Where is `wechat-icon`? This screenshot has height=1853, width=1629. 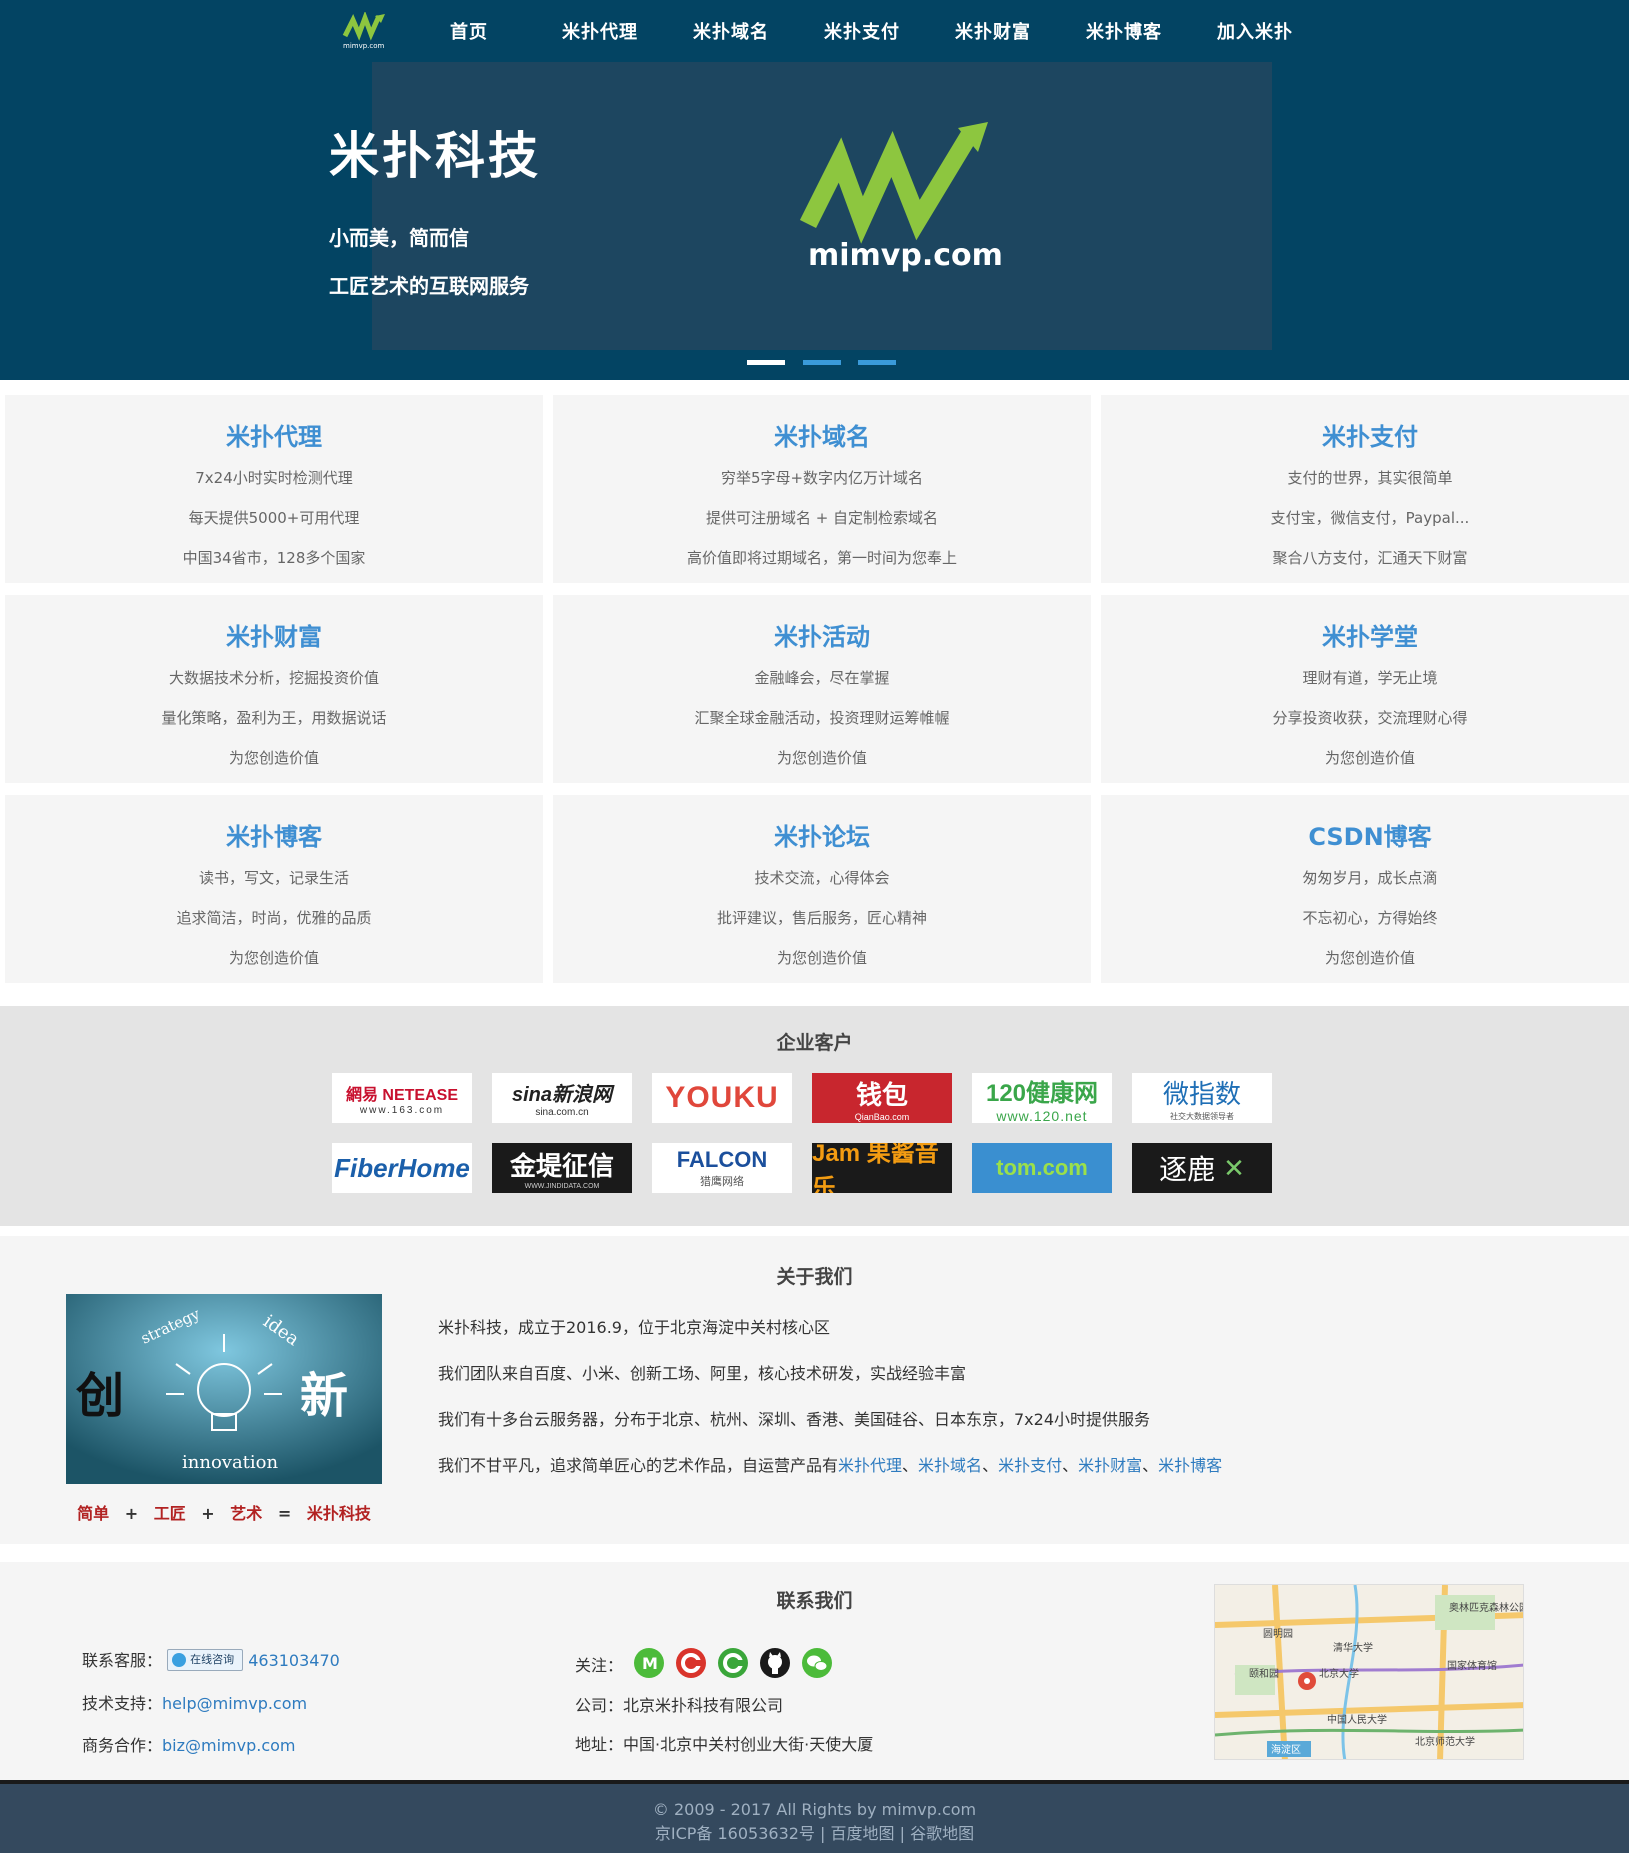 wechat-icon is located at coordinates (817, 1663).